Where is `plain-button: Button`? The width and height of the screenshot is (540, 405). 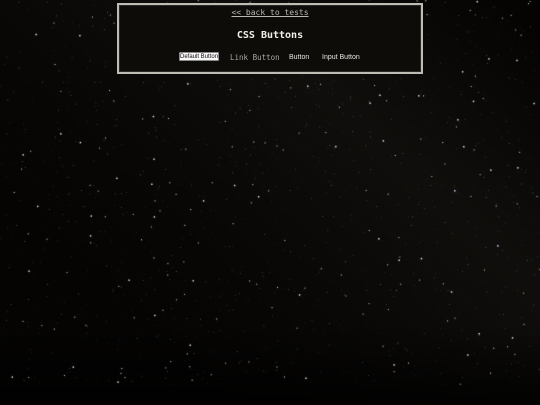
plain-button: Button is located at coordinates (299, 57).